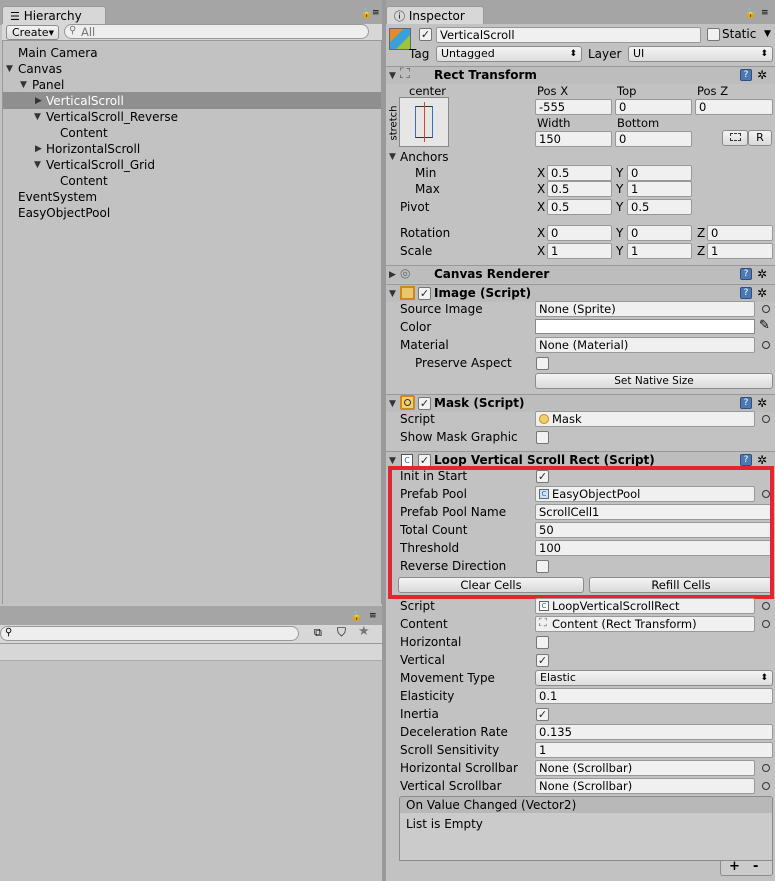  I want to click on hierarchy-item-verticalscroll-grid: VerticalScroll_Grid, so click(100, 165).